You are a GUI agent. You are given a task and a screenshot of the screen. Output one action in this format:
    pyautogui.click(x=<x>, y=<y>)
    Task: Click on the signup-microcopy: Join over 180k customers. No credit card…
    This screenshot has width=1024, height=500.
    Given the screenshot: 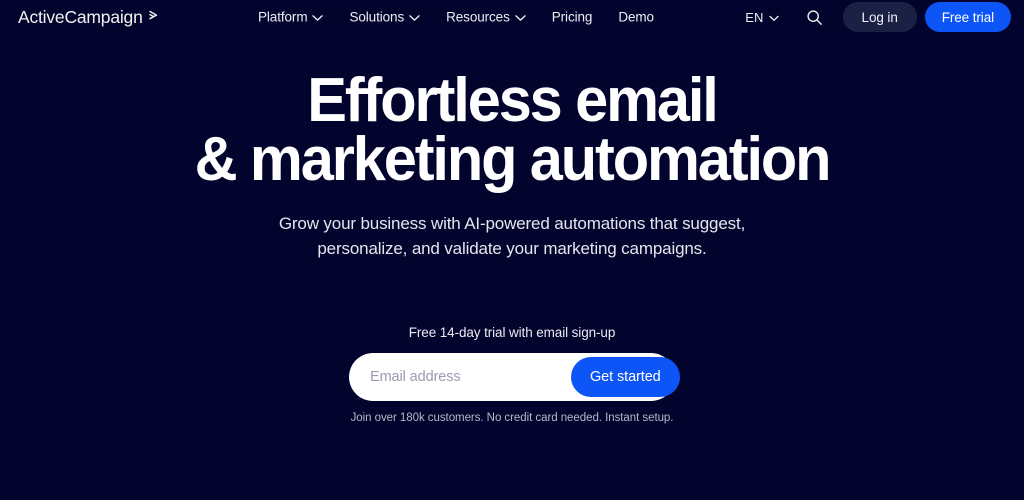 What is the action you would take?
    pyautogui.click(x=512, y=418)
    